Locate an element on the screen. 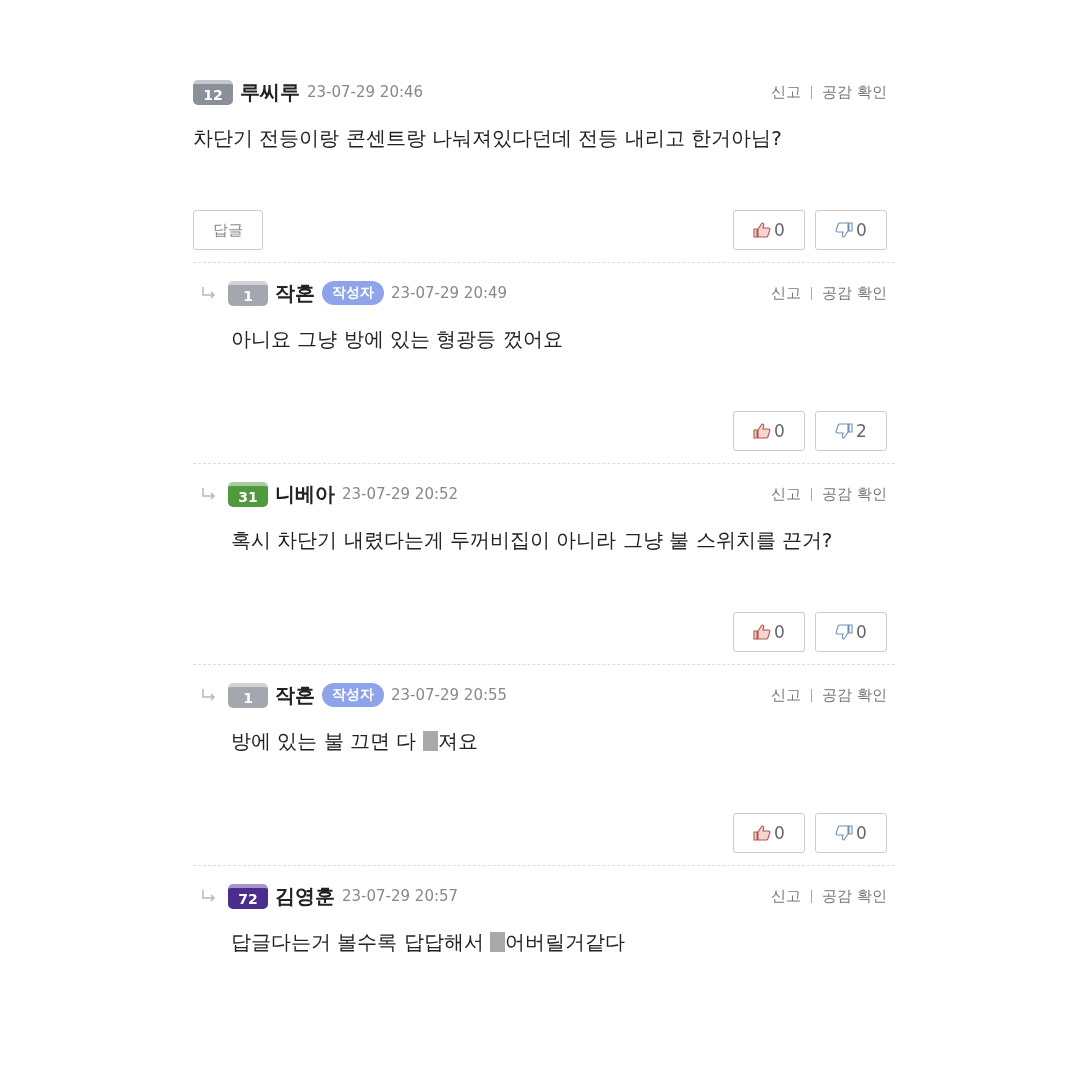 The image size is (1080, 1080). comment-date: 23-07-29 20:49 is located at coordinates (449, 293).